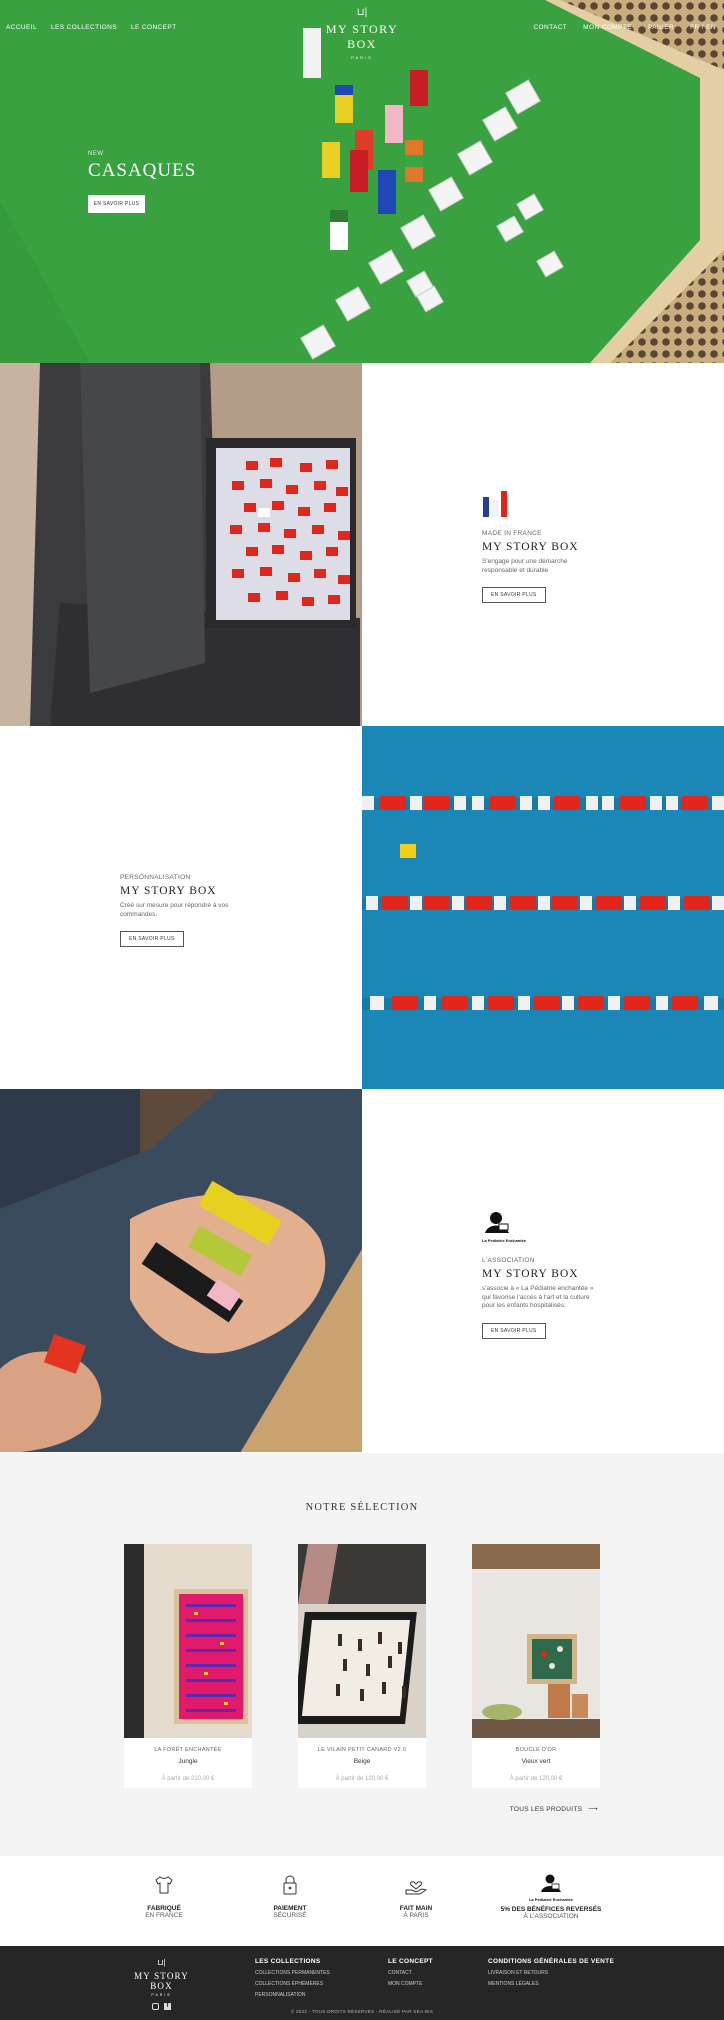  I want to click on section-kicker: L'ASSOCIATION, so click(508, 1260).